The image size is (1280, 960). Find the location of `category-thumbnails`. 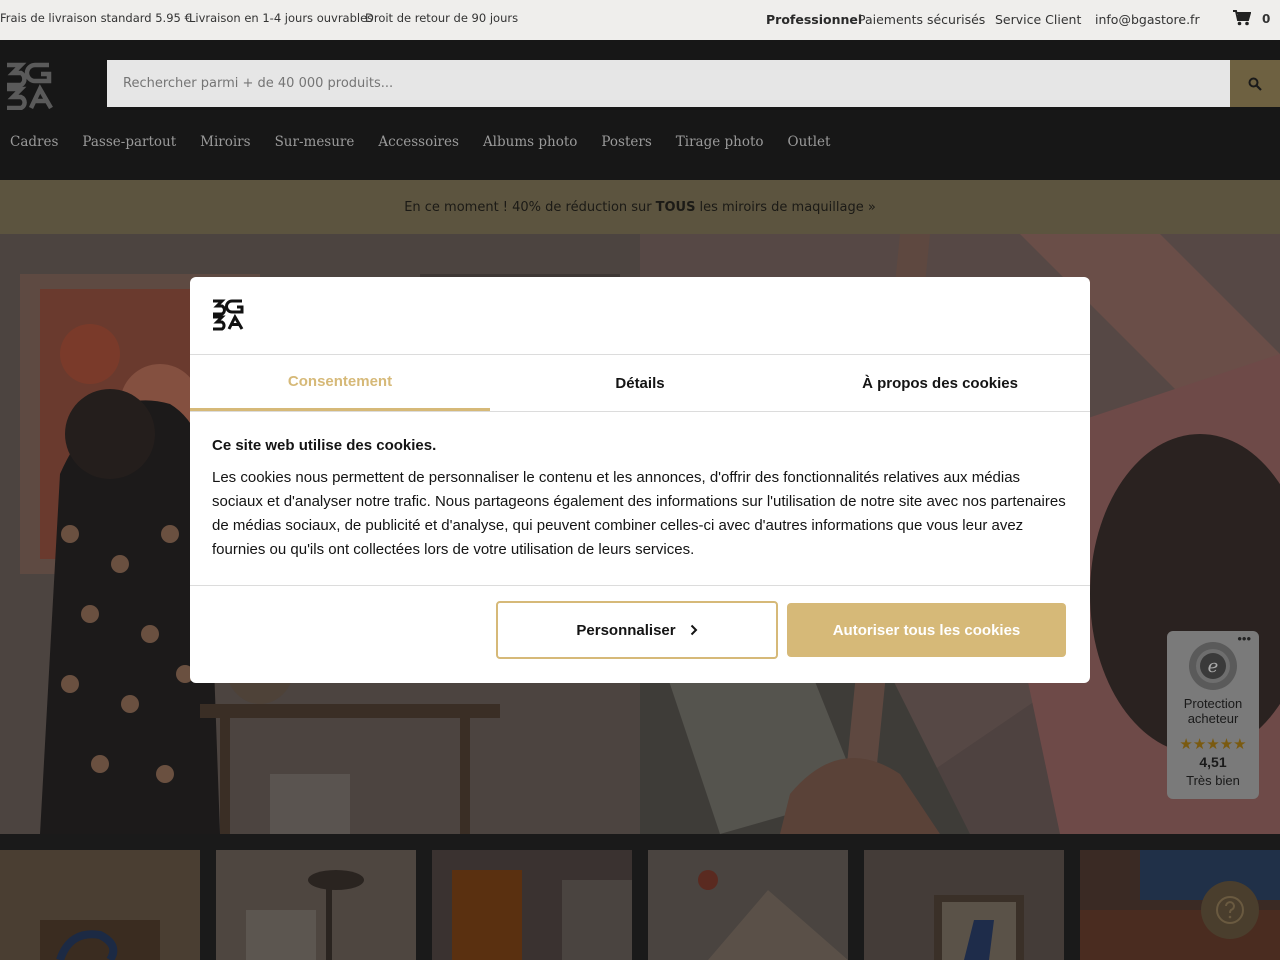

category-thumbnails is located at coordinates (640, 905).